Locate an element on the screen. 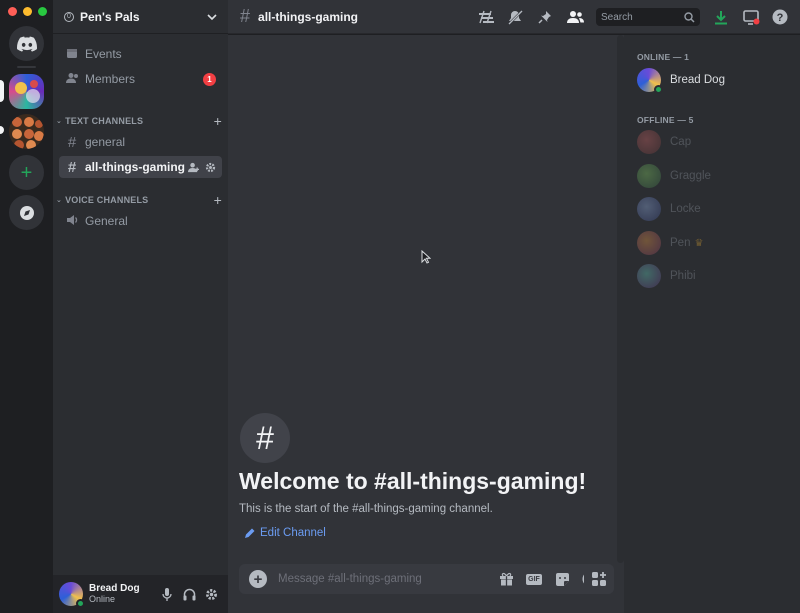 The height and width of the screenshot is (613, 800). threads-icon is located at coordinates (486, 17).